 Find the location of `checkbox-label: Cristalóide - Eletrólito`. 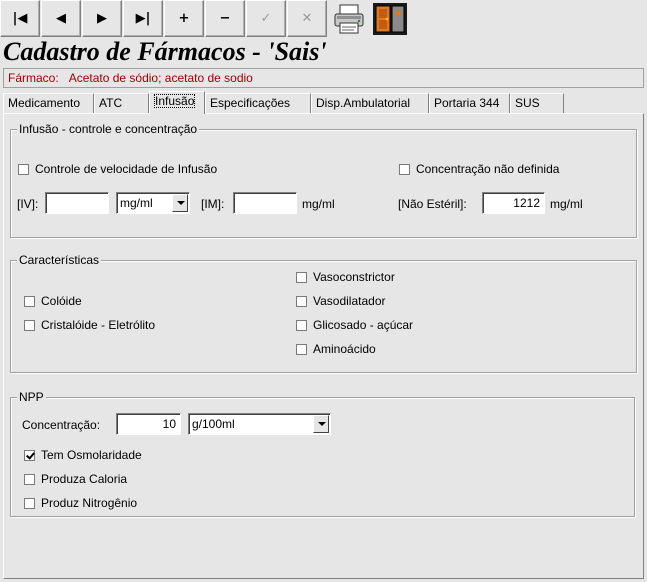

checkbox-label: Cristalóide - Eletrólito is located at coordinates (98, 325).